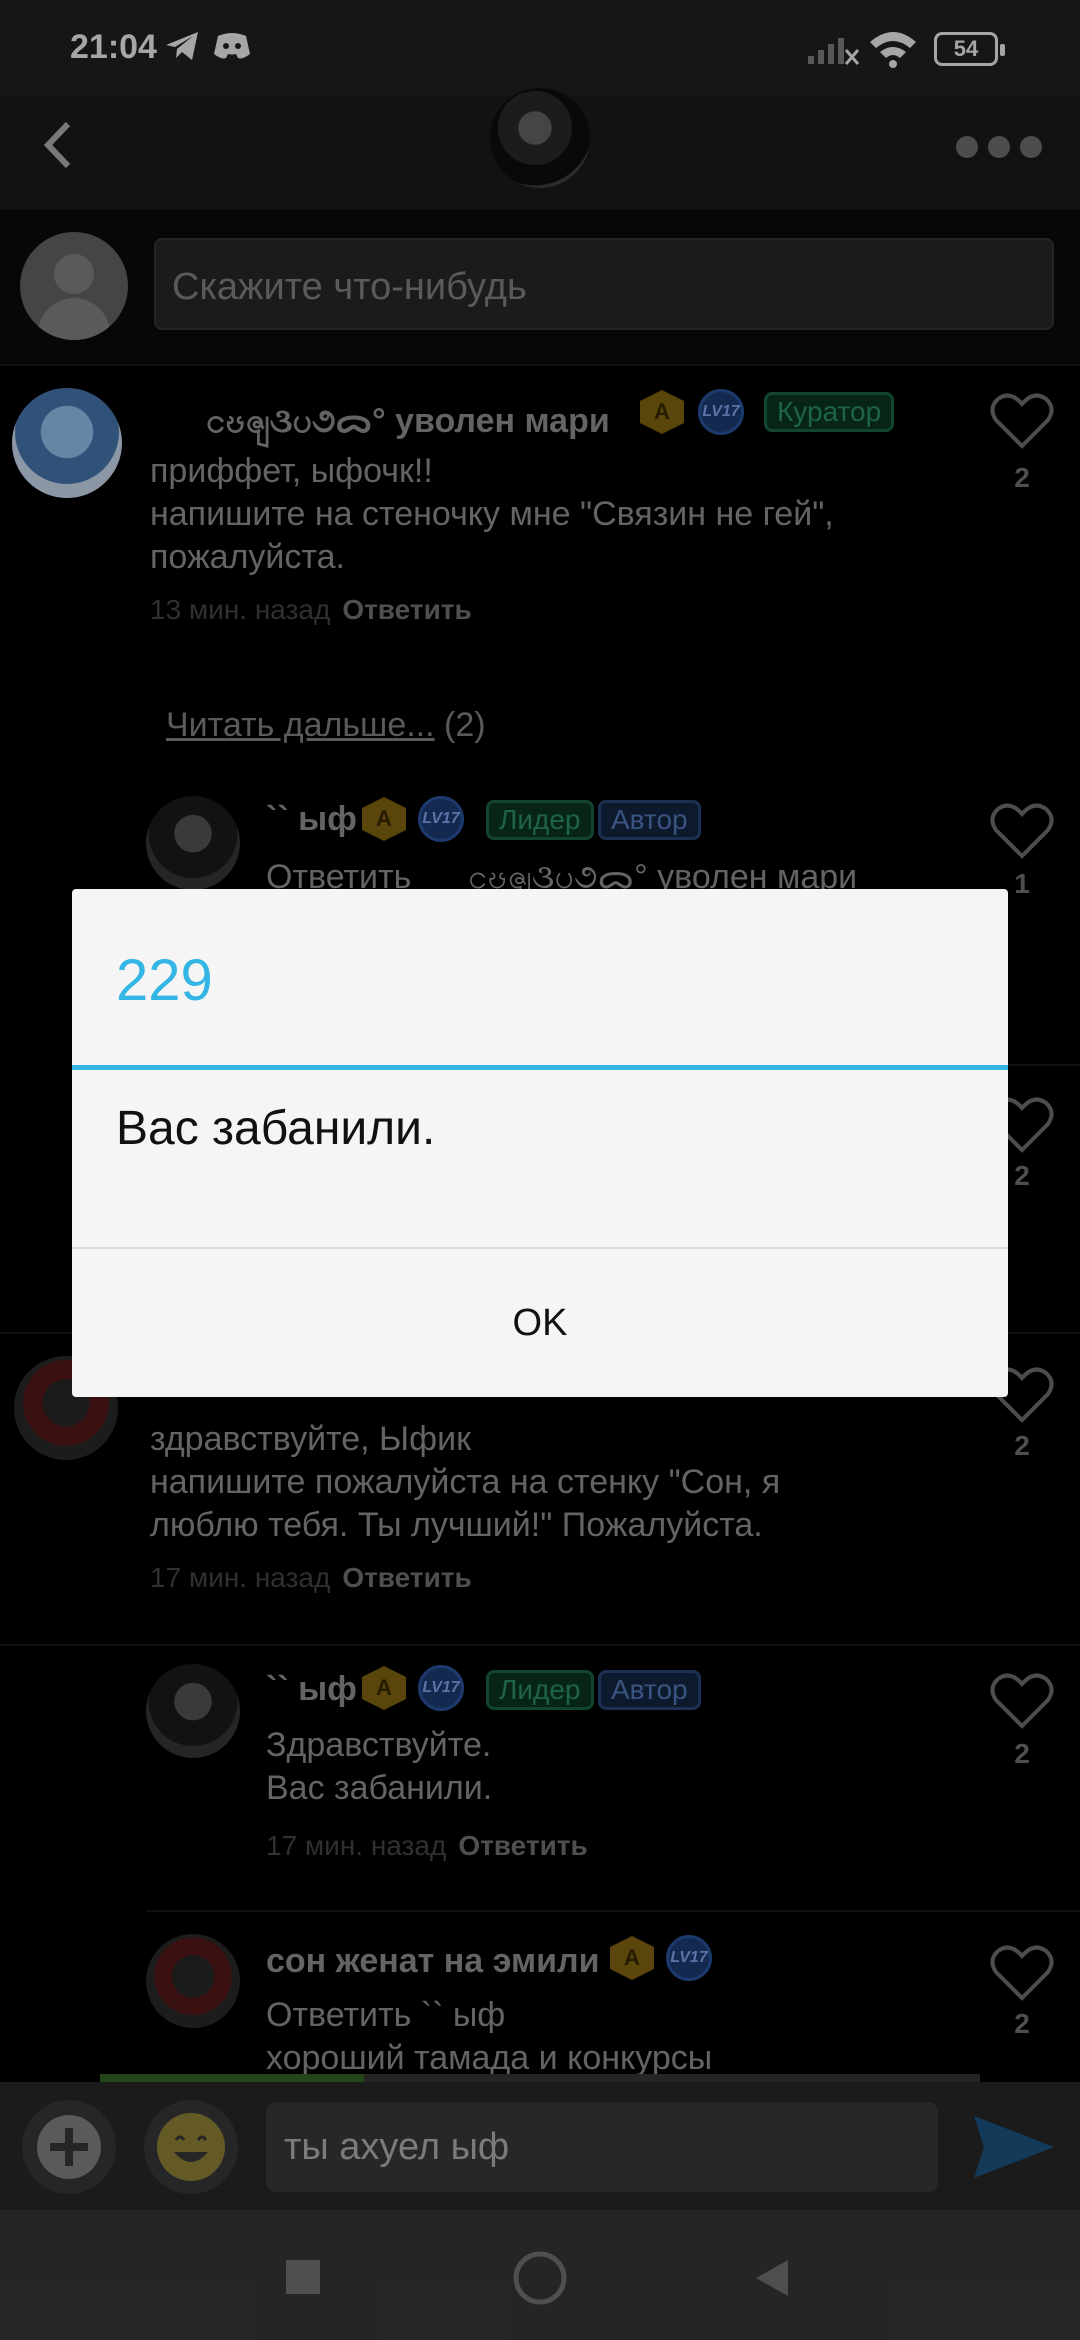 The height and width of the screenshot is (2340, 1080). I want to click on message-input: ты ахуел ыф, so click(602, 2147).